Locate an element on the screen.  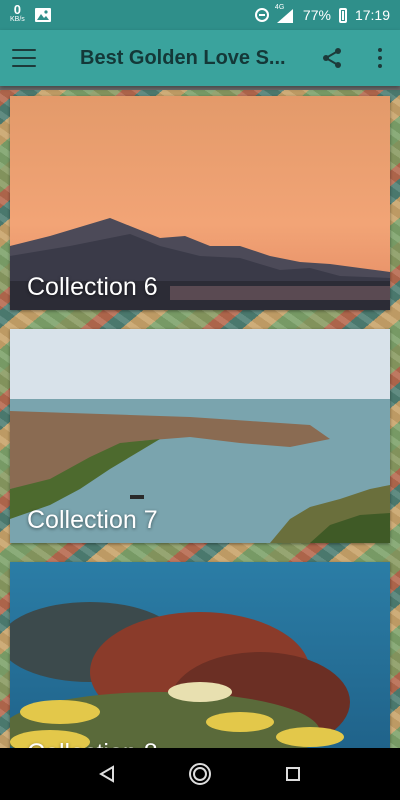
clock: 17:19 is located at coordinates (372, 15).